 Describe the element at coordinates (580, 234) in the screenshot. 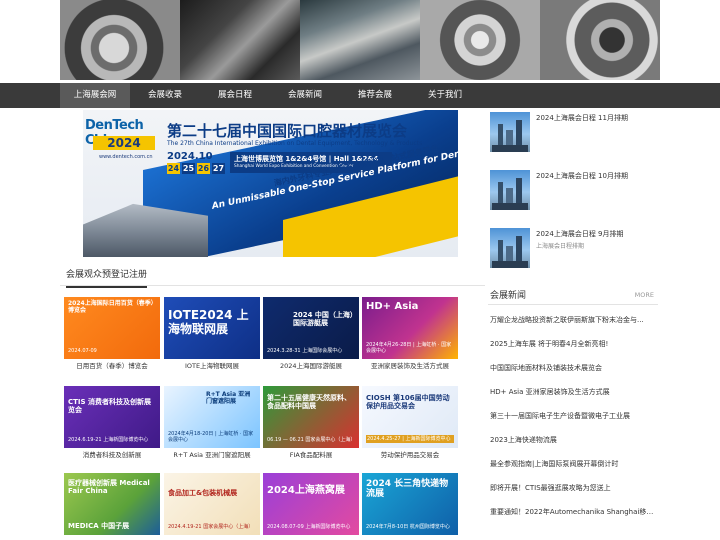

I see `schedule-title: 2024上海展会日程 9月排期` at that location.